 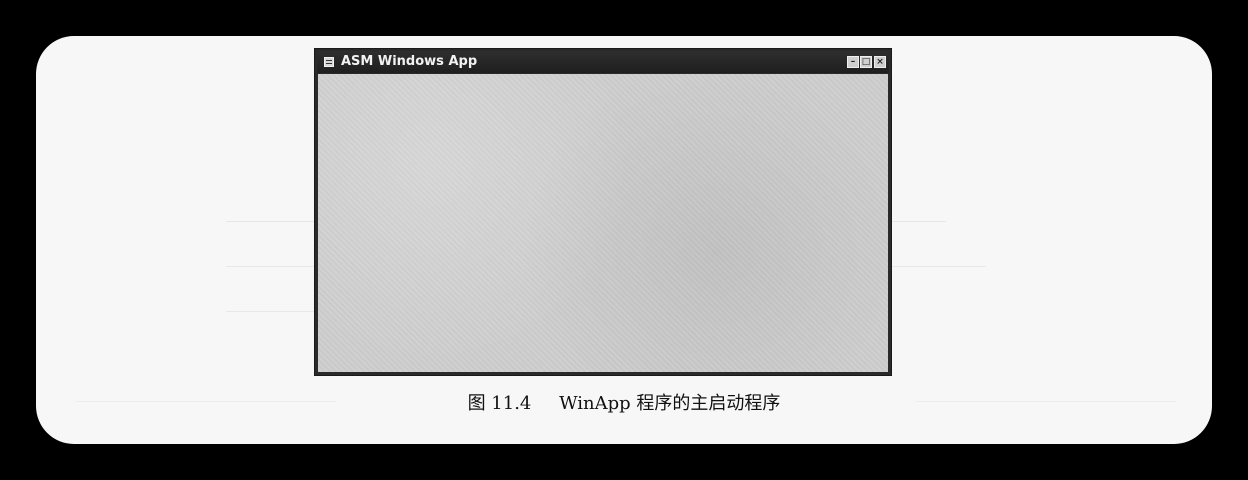 What do you see at coordinates (603, 62) in the screenshot?
I see `window-titlebar: ASM Windows App – □ ×` at bounding box center [603, 62].